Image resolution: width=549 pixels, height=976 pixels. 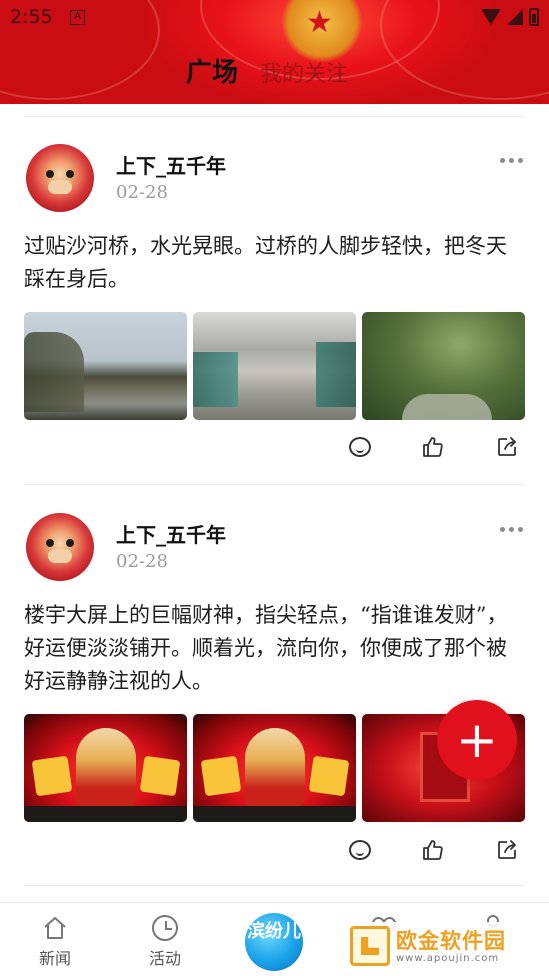 What do you see at coordinates (477, 740) in the screenshot?
I see `add-post-button: +` at bounding box center [477, 740].